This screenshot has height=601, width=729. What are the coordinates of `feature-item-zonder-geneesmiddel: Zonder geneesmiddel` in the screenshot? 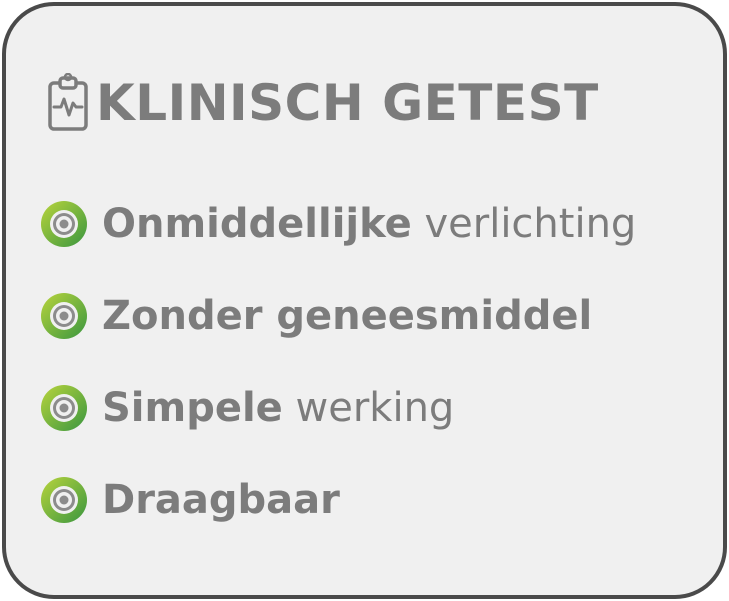 It's located at (316, 316).